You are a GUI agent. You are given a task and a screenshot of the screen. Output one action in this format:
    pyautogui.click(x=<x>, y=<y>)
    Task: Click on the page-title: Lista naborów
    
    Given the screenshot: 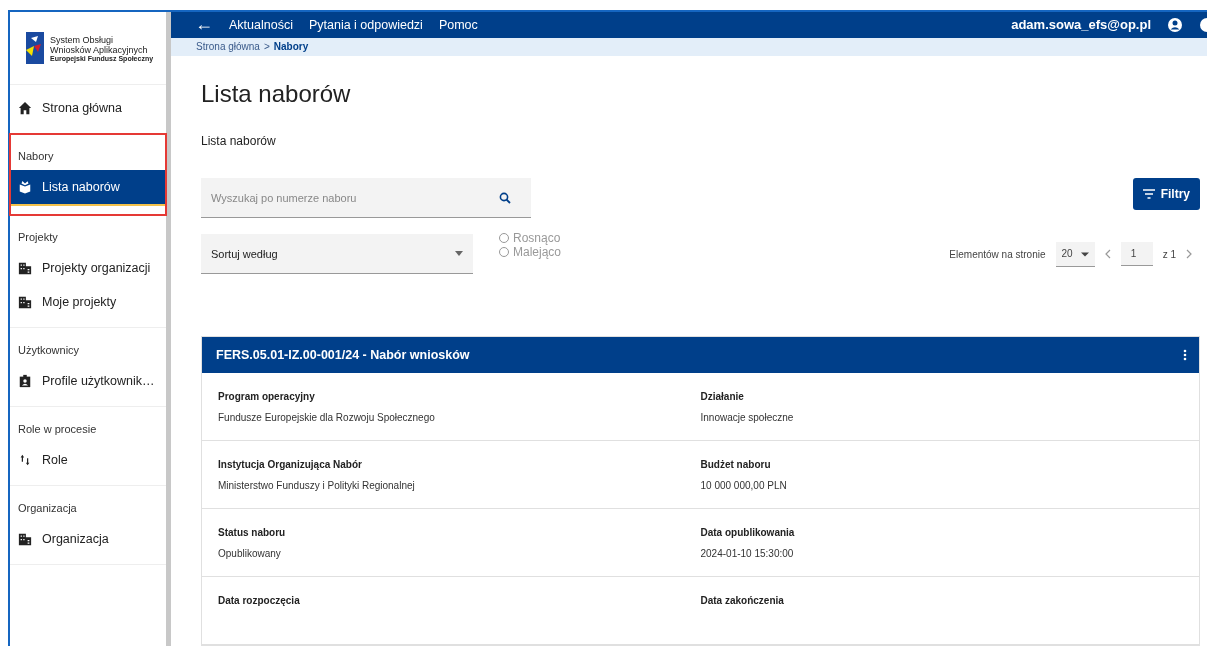 What is the action you would take?
    pyautogui.click(x=276, y=94)
    